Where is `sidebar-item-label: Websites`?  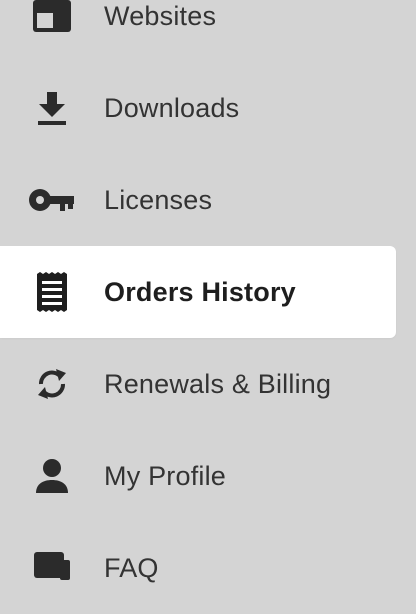 sidebar-item-label: Websites is located at coordinates (160, 15).